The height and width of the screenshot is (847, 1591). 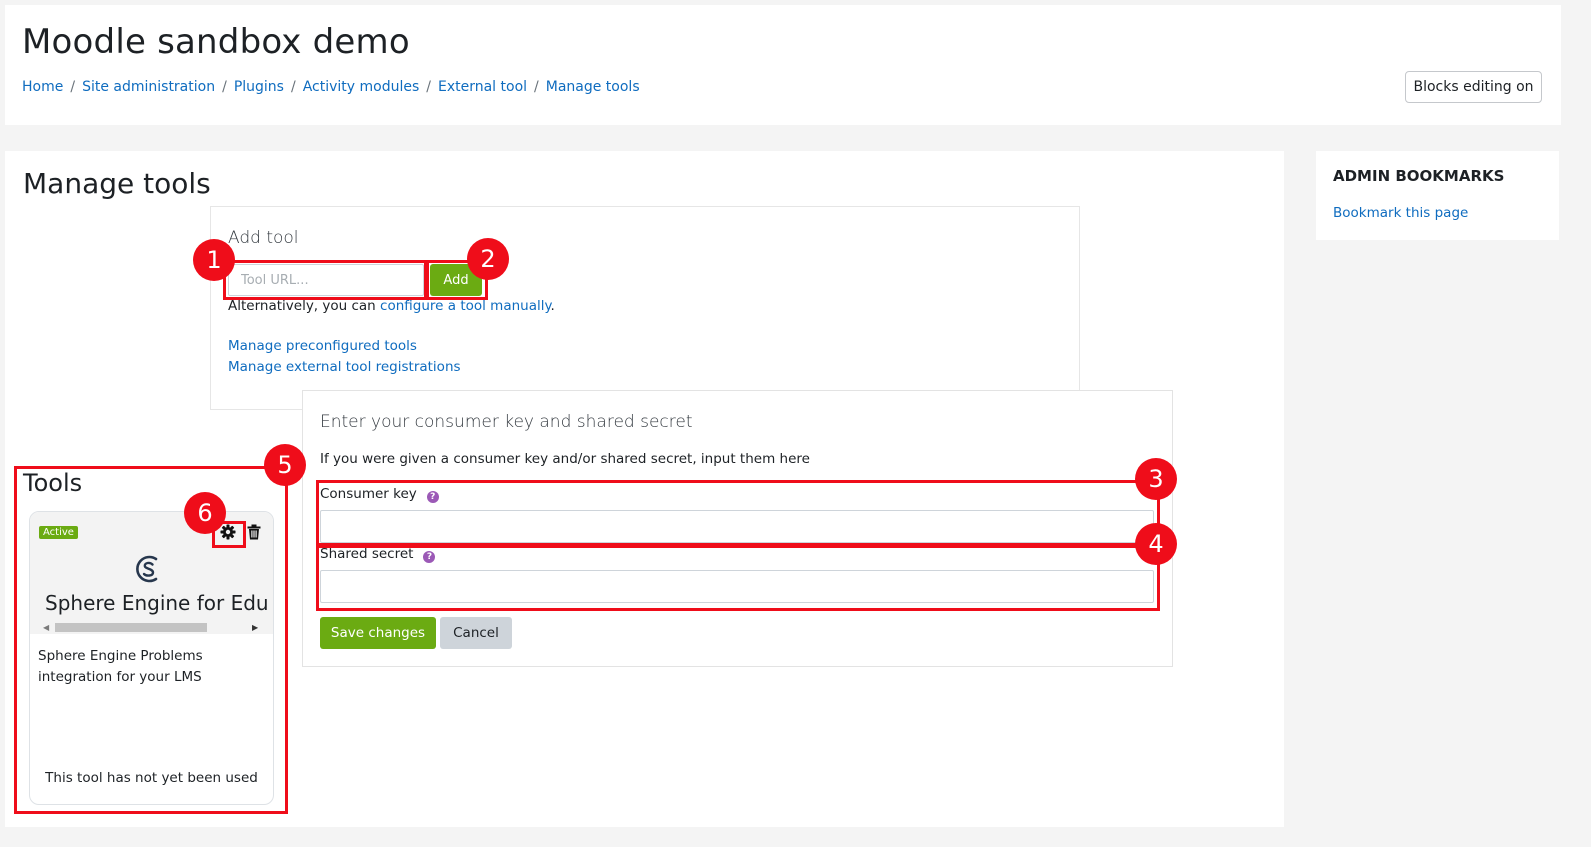 I want to click on blocks-editing-button: Blocks editing on, so click(x=1473, y=87).